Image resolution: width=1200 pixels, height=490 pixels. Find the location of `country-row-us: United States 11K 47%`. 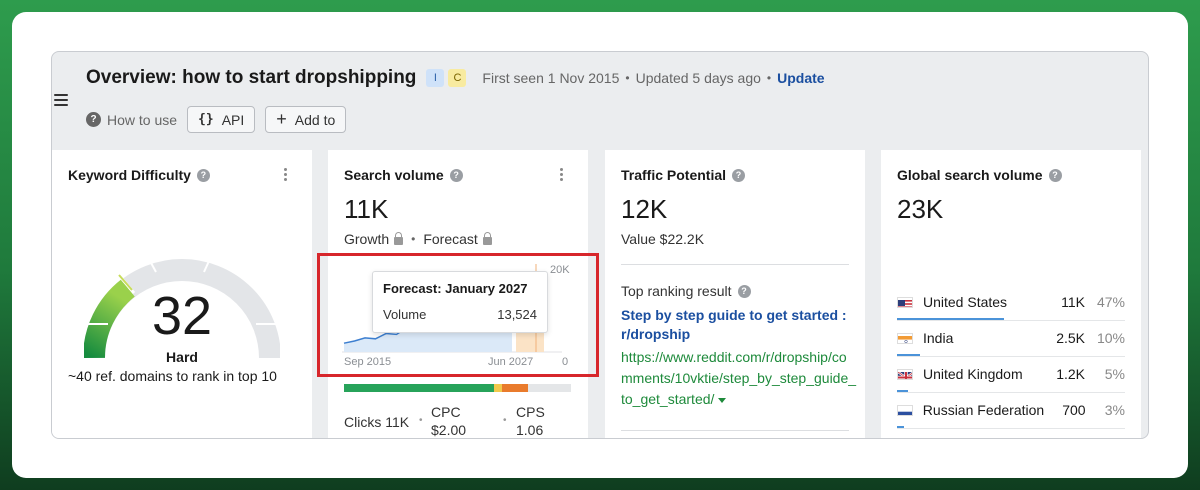

country-row-us: United States 11K 47% is located at coordinates (1011, 302).